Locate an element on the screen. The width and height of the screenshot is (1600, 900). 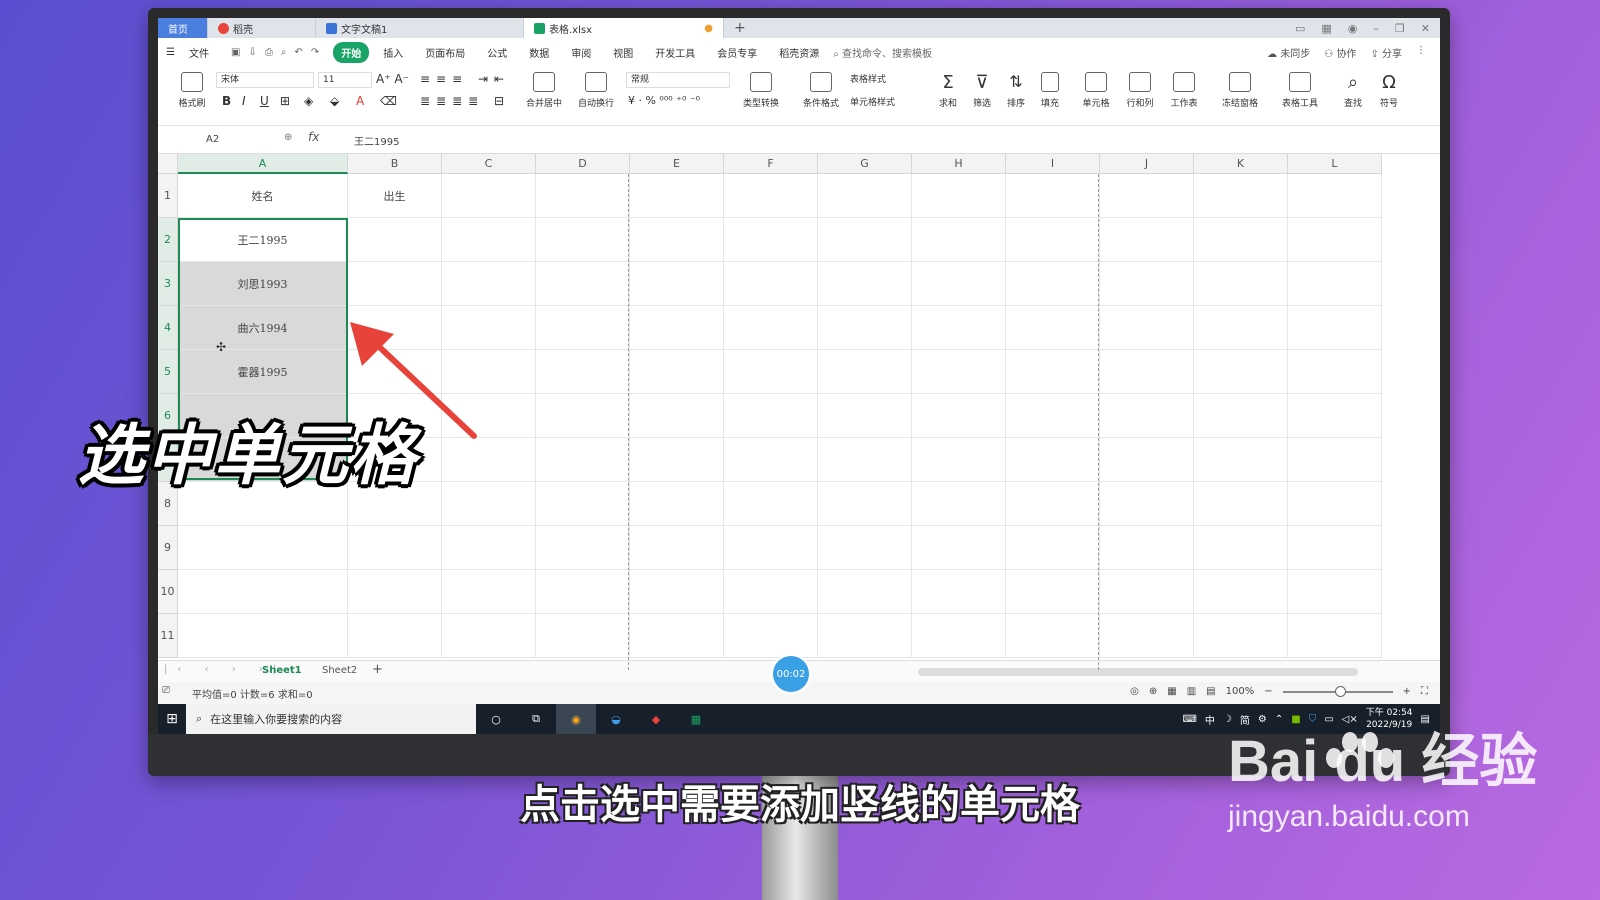
cell-g5 is located at coordinates (865, 372).